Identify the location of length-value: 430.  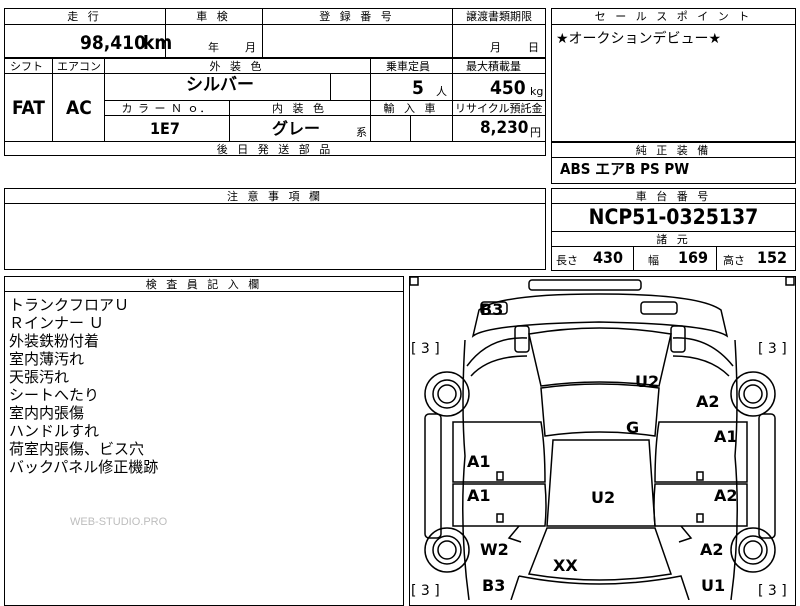
(608, 257).